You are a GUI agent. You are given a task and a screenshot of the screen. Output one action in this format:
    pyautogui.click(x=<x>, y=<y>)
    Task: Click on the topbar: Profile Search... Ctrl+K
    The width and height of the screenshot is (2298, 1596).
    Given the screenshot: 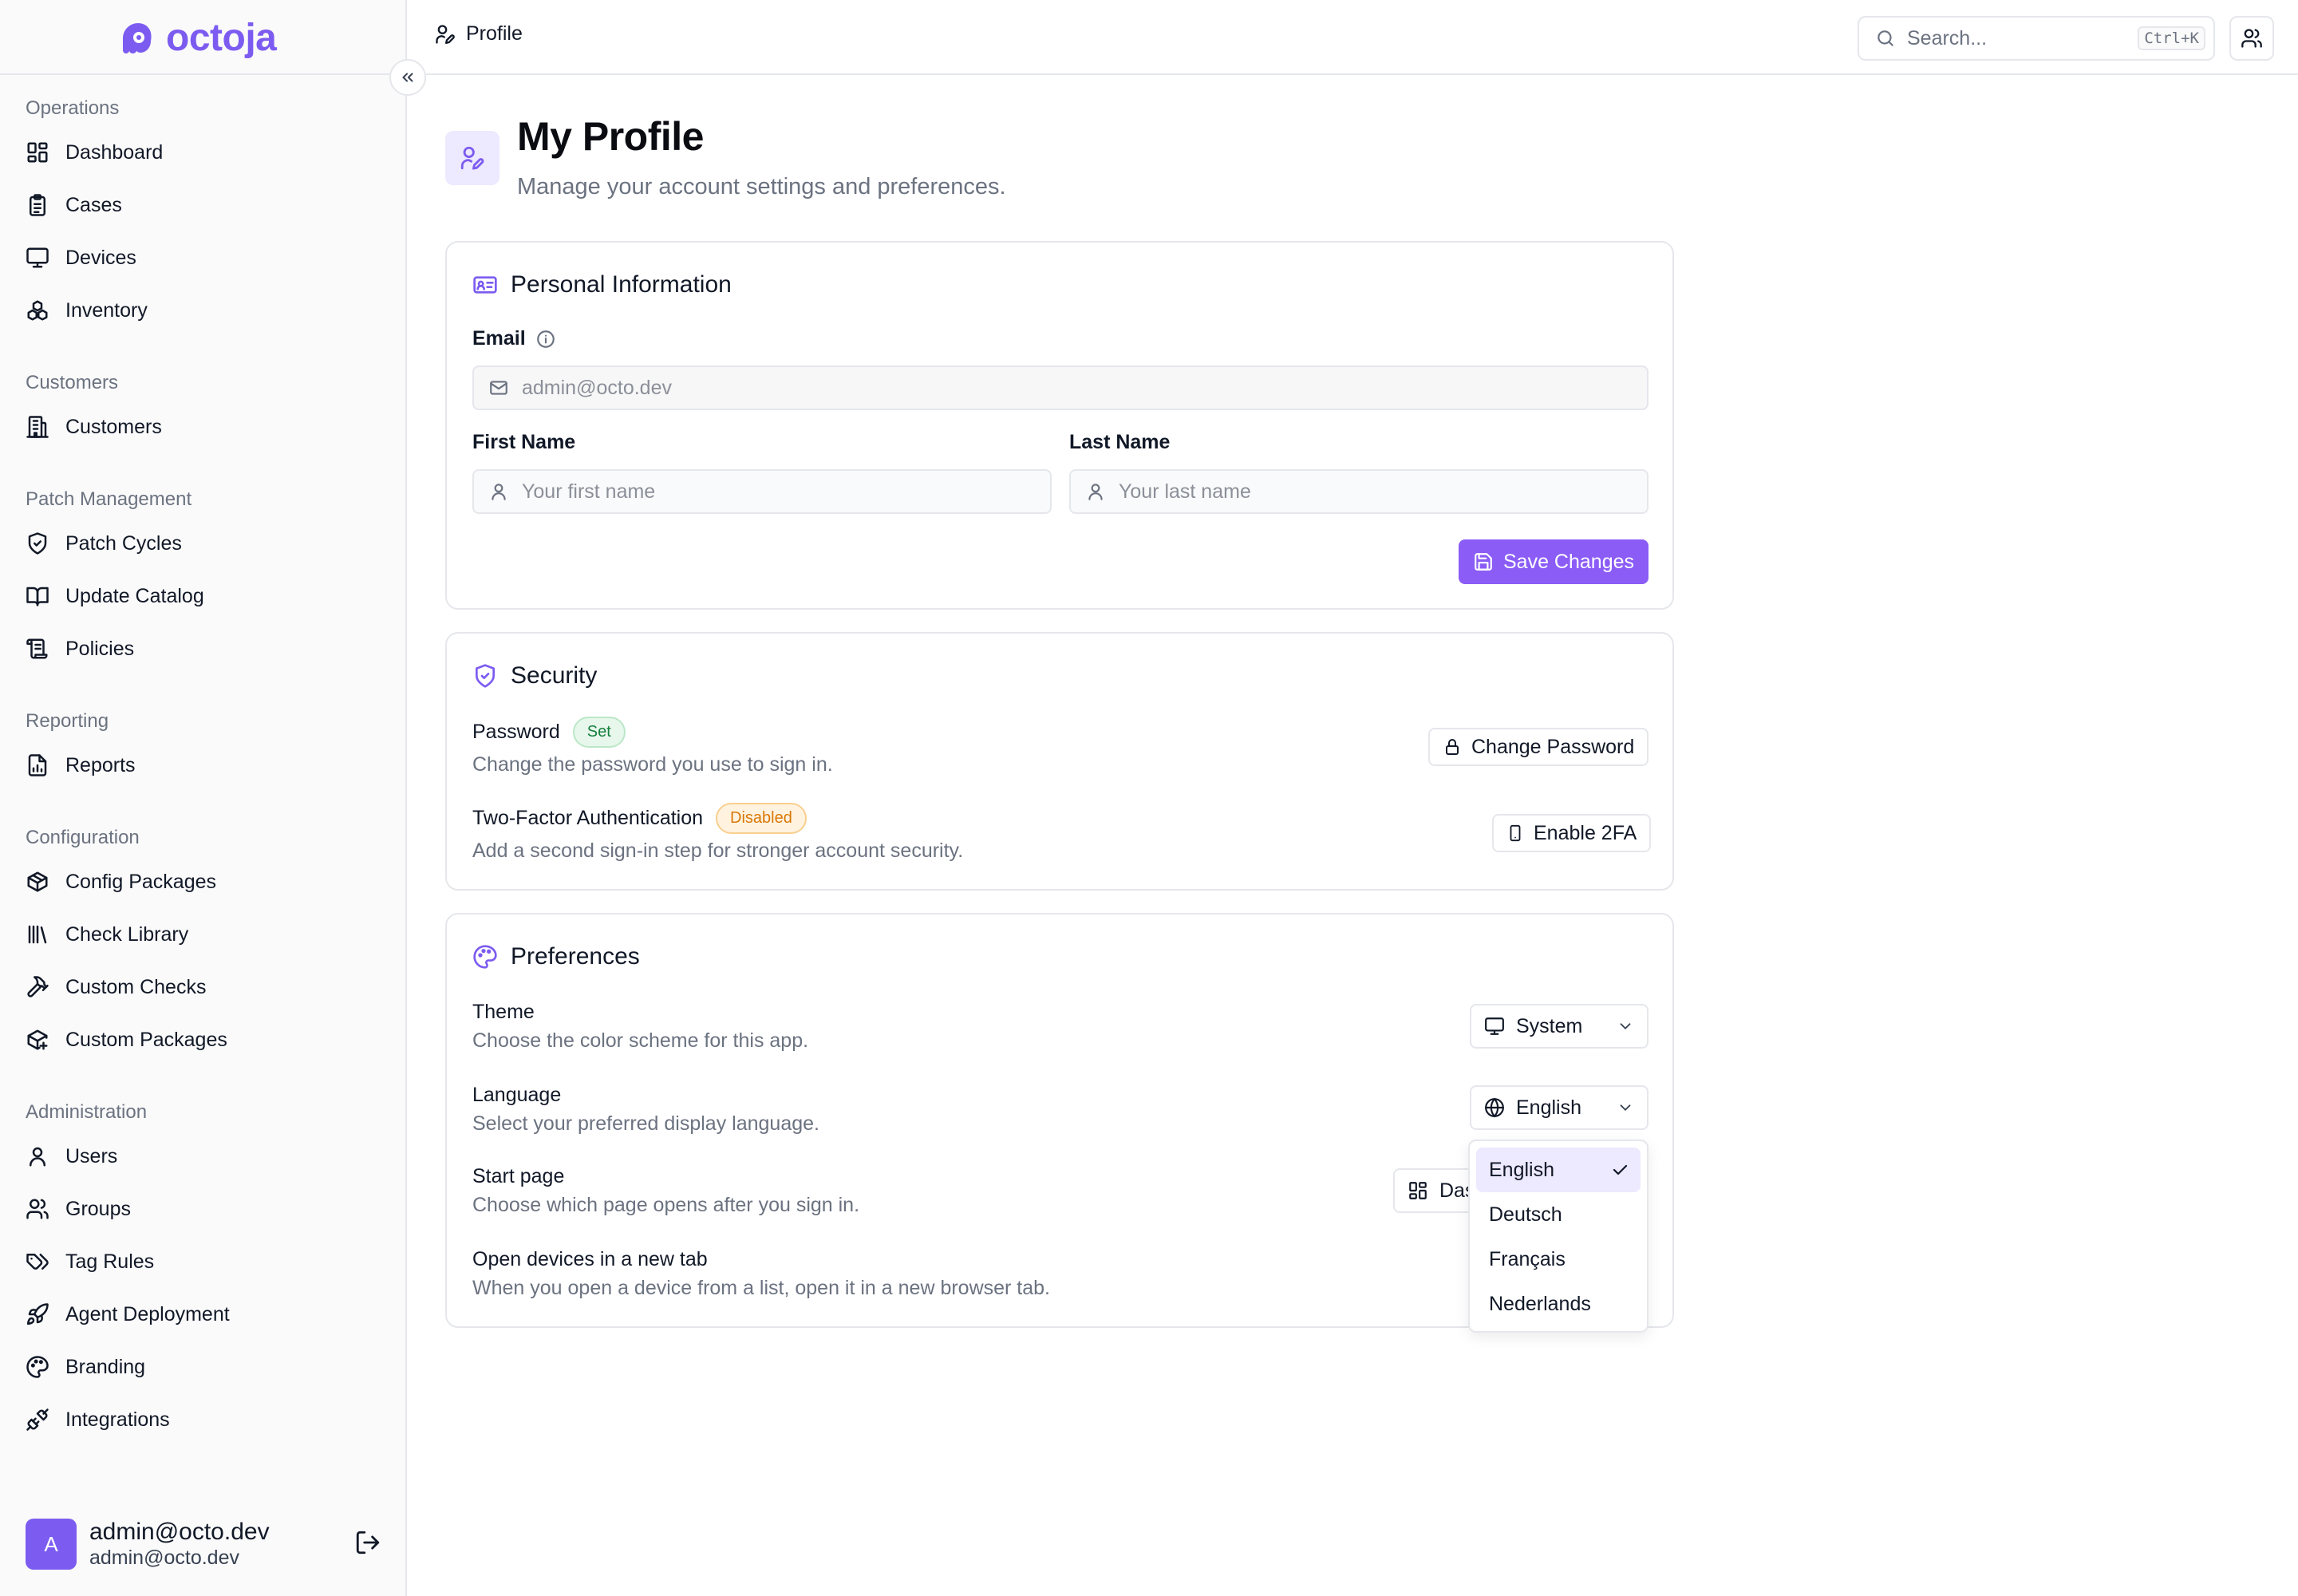 What is the action you would take?
    pyautogui.click(x=1354, y=37)
    